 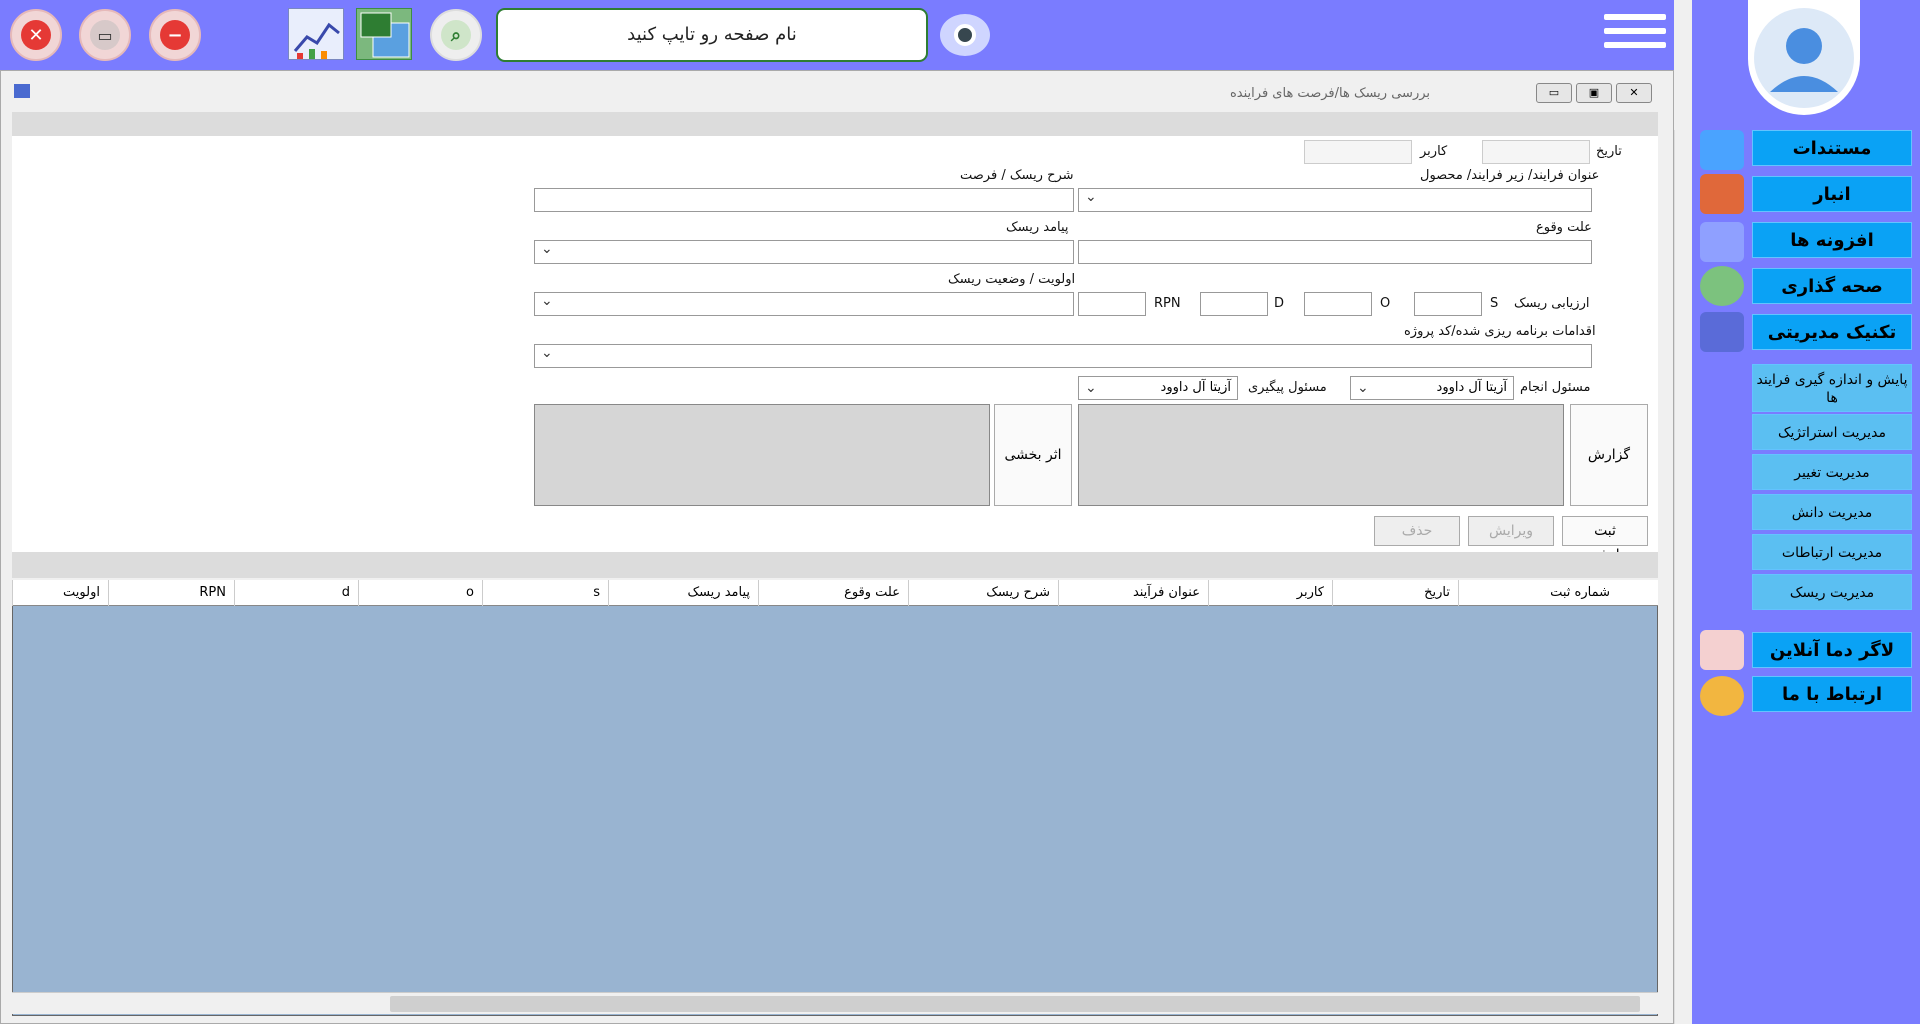 I want to click on eval-label: ارزیابی ریسک, so click(x=1552, y=303).